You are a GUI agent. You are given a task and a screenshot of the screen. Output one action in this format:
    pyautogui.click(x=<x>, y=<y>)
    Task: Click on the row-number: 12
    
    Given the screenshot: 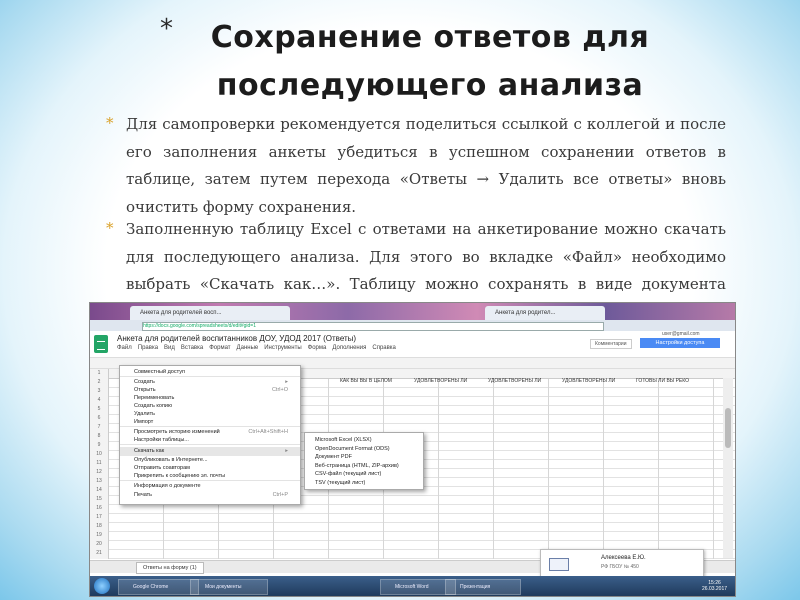 What is the action you would take?
    pyautogui.click(x=99, y=472)
    